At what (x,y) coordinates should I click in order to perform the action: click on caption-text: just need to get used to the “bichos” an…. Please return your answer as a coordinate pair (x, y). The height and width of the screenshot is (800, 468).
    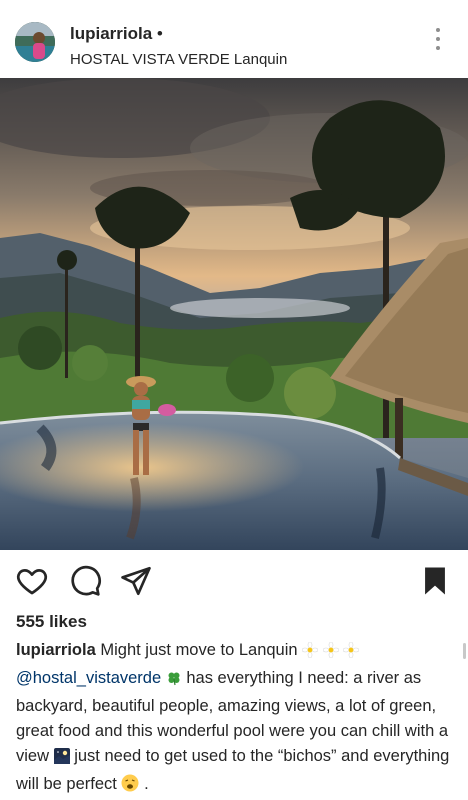
    Looking at the image, I should click on (233, 770).